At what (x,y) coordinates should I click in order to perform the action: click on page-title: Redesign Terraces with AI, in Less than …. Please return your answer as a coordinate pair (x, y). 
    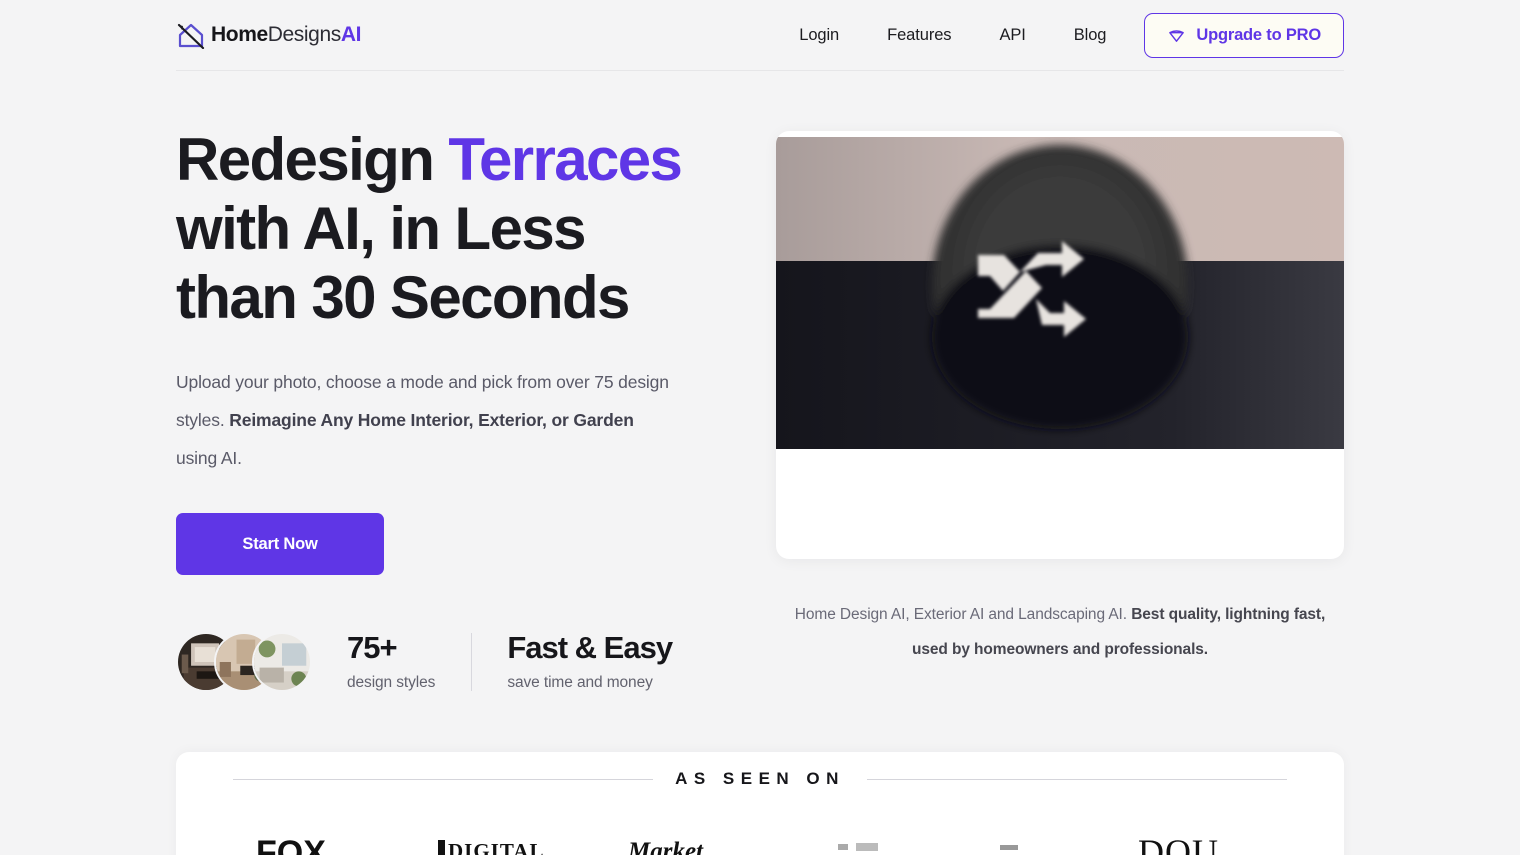
    Looking at the image, I should click on (461, 228).